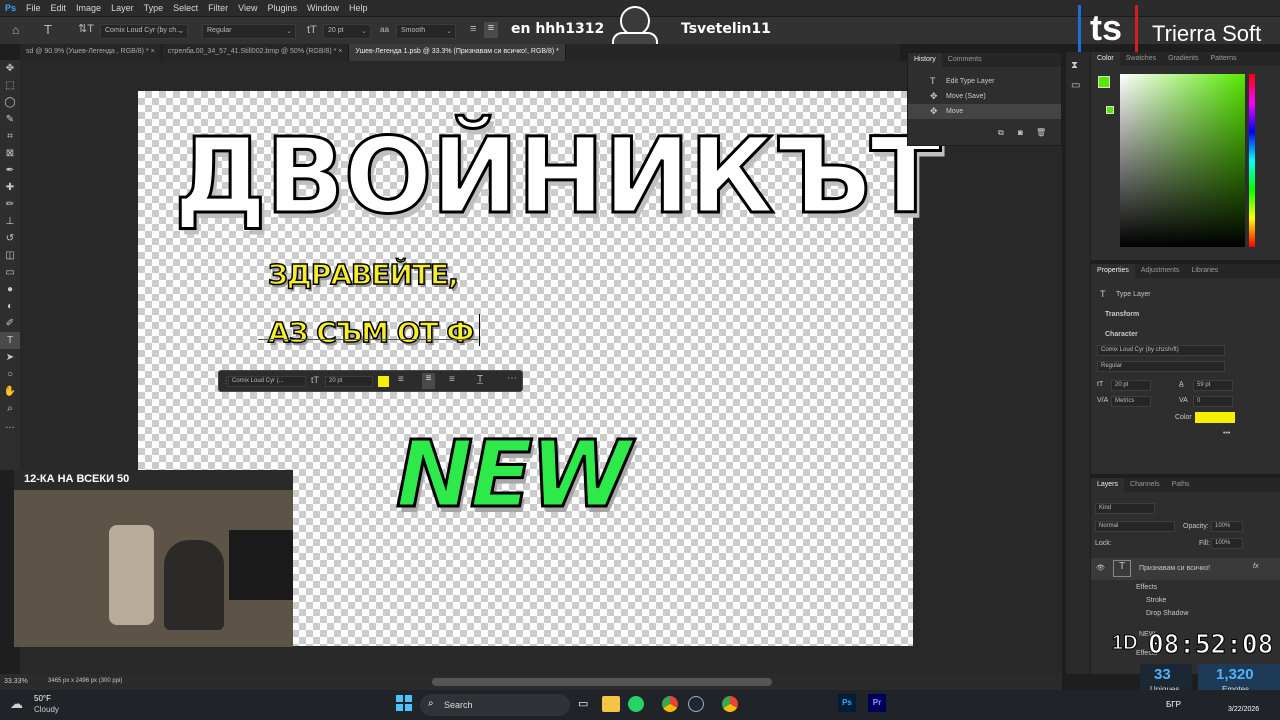  I want to click on snapshot-icon: ⧉, so click(1001, 133).